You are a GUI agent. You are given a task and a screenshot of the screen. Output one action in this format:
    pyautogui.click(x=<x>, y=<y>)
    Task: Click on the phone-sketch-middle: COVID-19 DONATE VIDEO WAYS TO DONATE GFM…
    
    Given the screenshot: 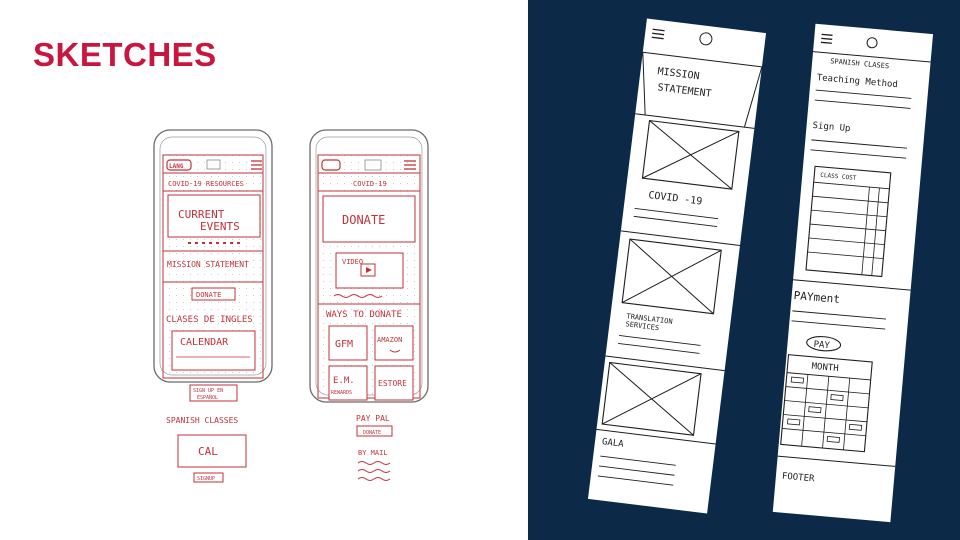 What is the action you would take?
    pyautogui.click(x=369, y=305)
    